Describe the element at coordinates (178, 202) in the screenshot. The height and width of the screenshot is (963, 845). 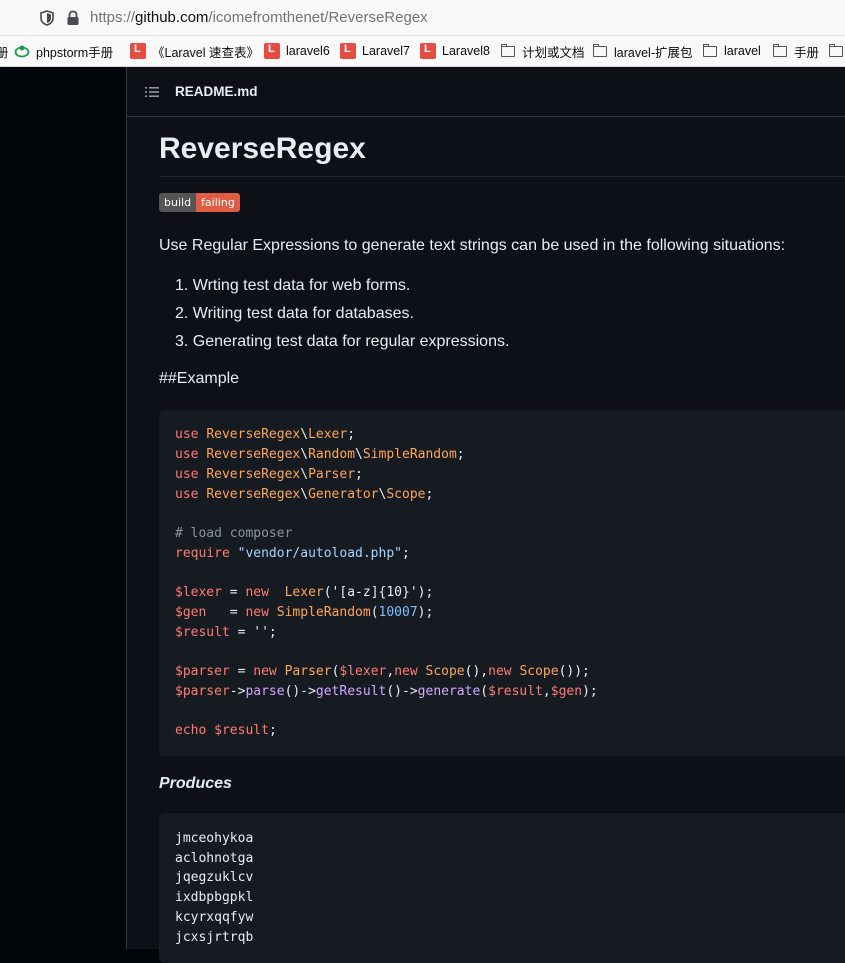
I see `badge-label: build` at that location.